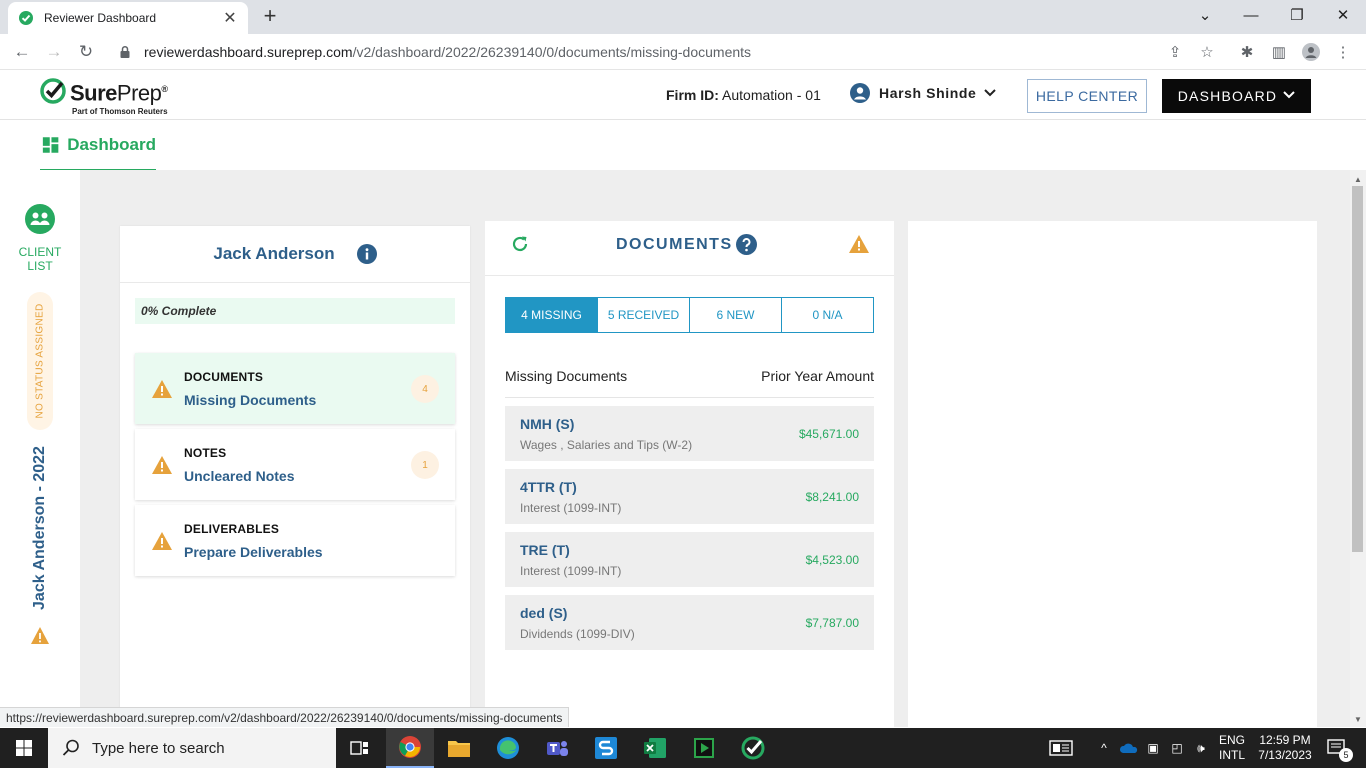  What do you see at coordinates (545, 550) in the screenshot?
I see `document-code: TRE (T)` at bounding box center [545, 550].